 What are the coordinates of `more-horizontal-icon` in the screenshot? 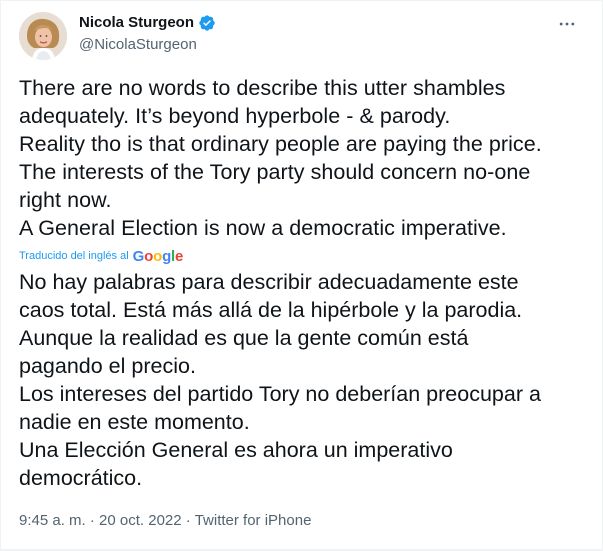 It's located at (567, 26).